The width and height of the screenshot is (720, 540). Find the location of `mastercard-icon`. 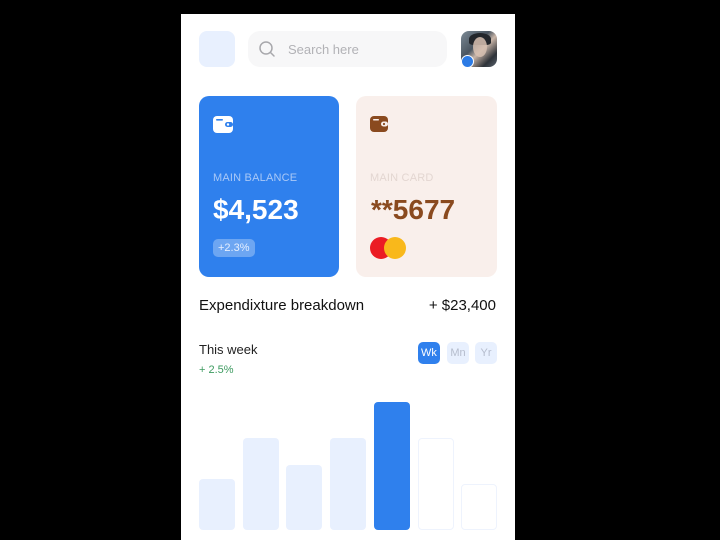

mastercard-icon is located at coordinates (390, 248).